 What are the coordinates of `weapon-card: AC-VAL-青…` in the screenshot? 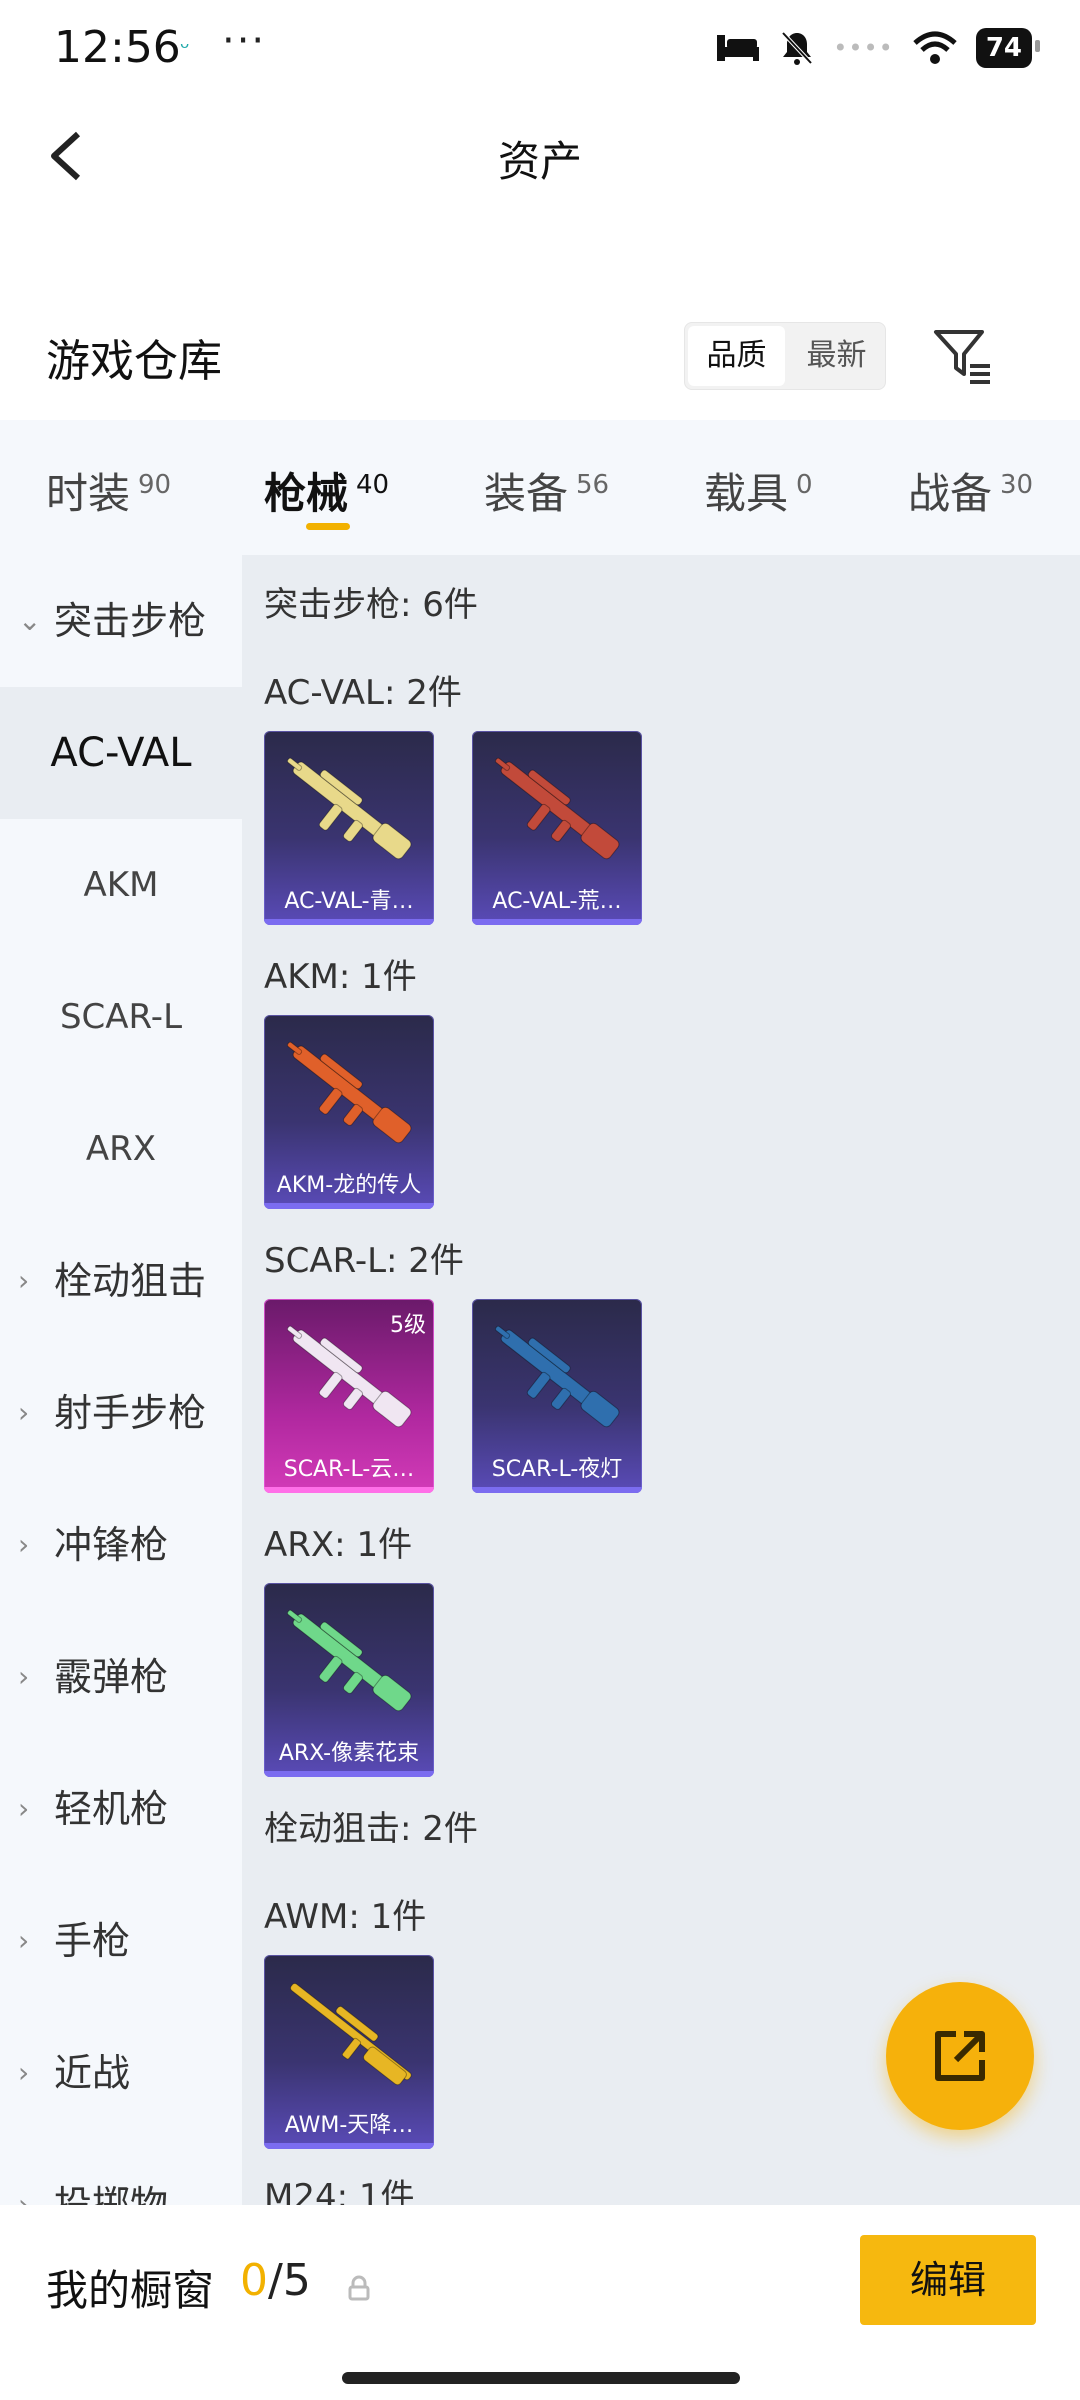 It's located at (349, 828).